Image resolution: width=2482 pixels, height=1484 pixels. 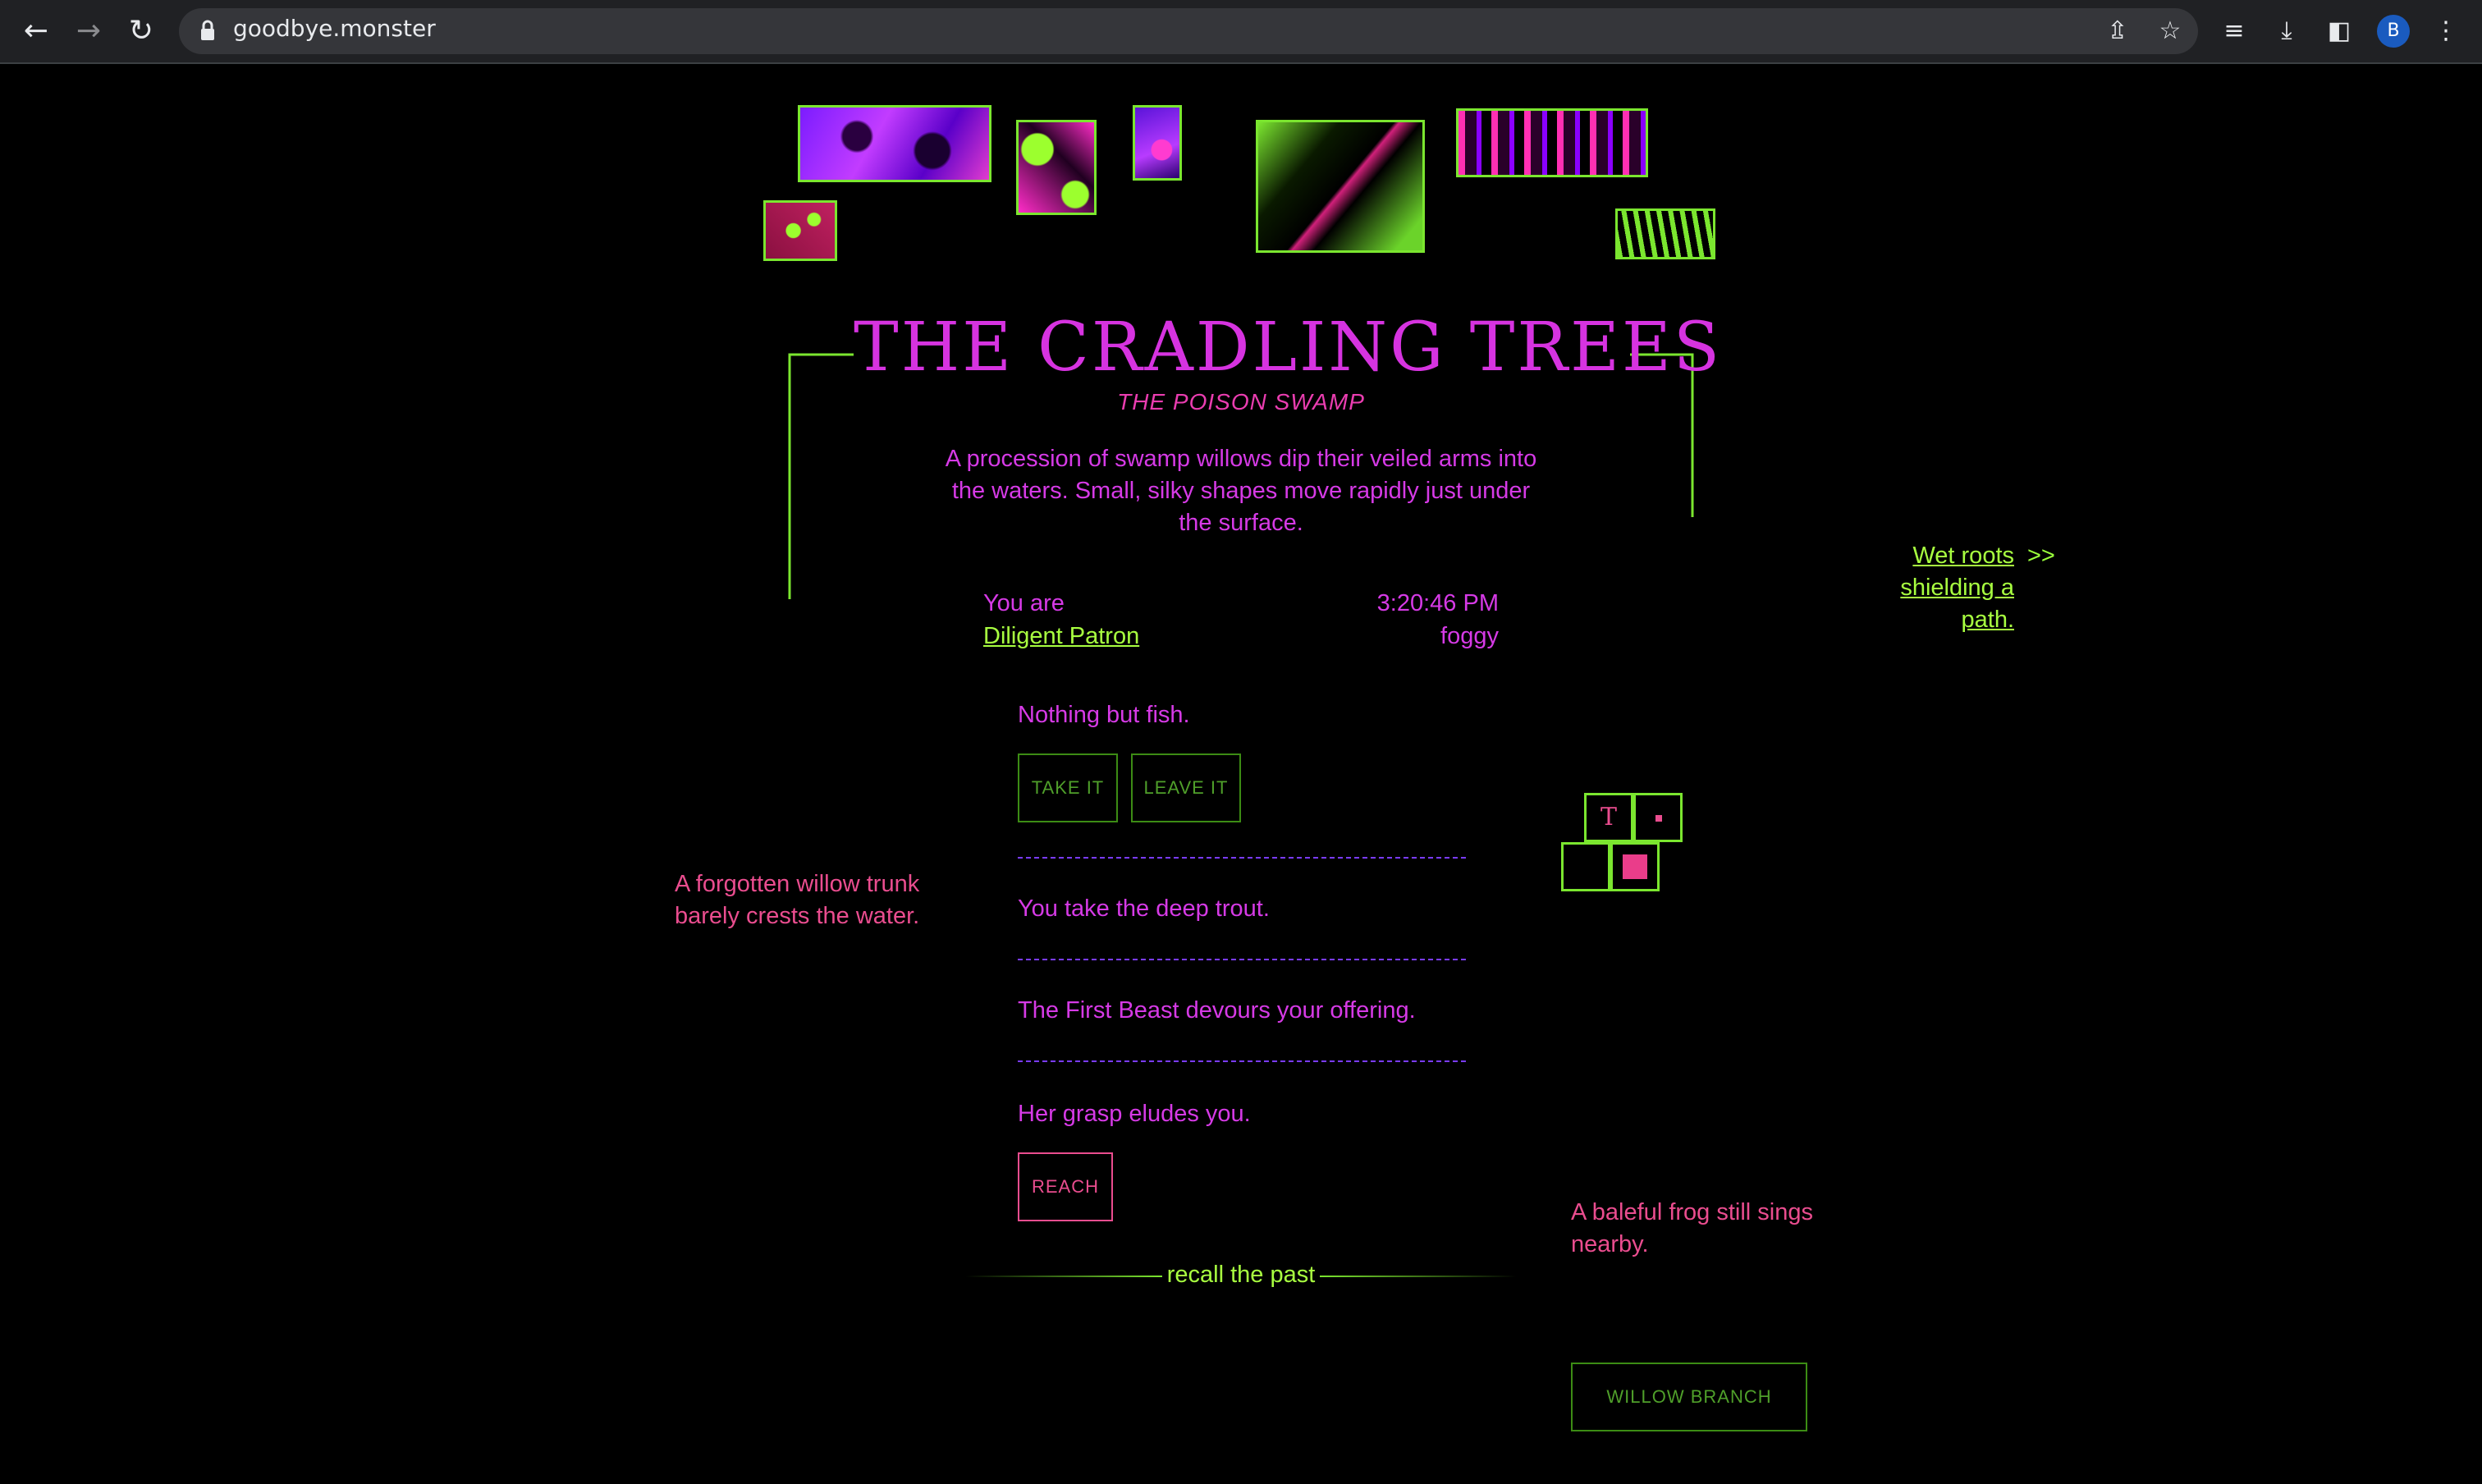 I want to click on right-side-note: A baleful frog still sings nearby., so click(x=1692, y=1228).